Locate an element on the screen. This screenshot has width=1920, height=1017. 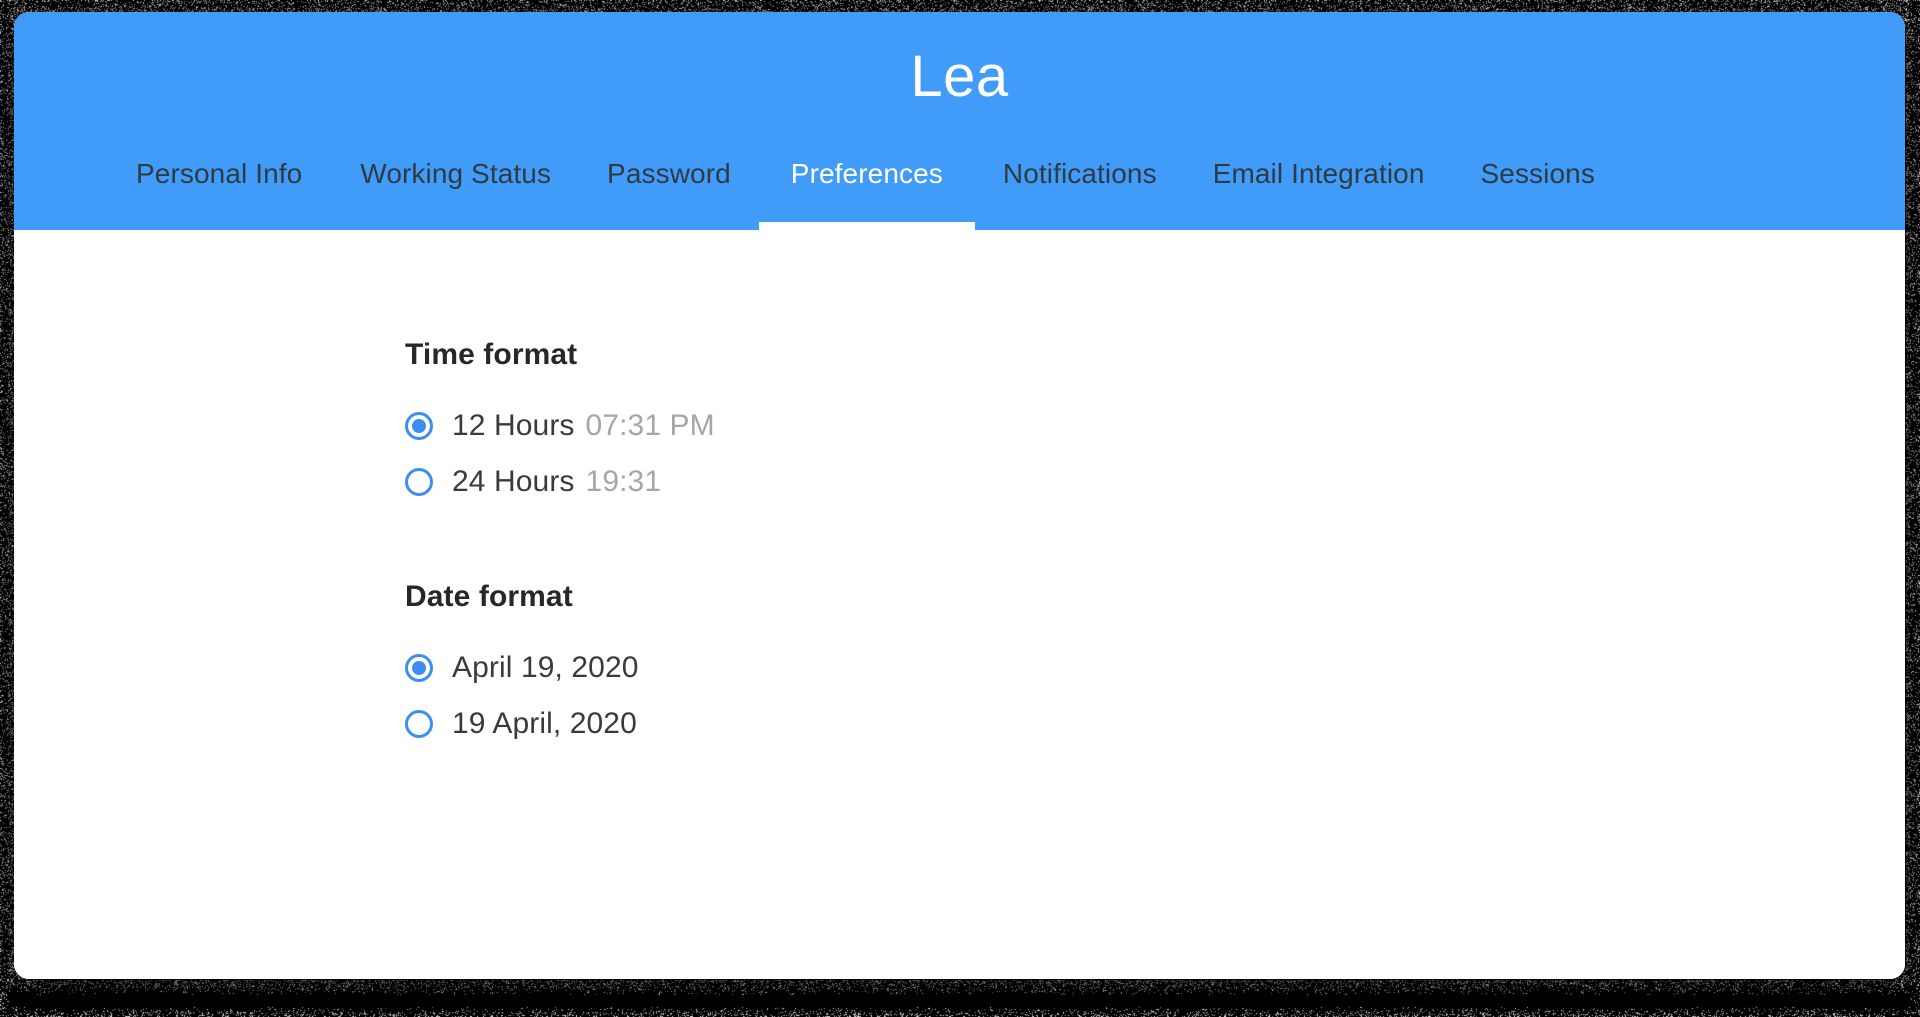
radio-hint-24-hours: 19:31 is located at coordinates (623, 481).